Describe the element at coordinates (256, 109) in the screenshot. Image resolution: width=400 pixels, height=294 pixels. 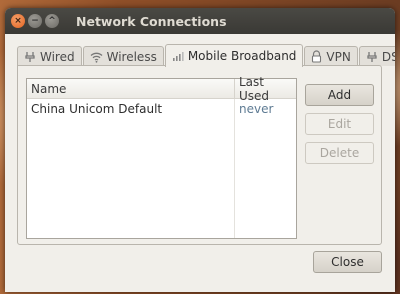
I see `connection-last-used: never` at that location.